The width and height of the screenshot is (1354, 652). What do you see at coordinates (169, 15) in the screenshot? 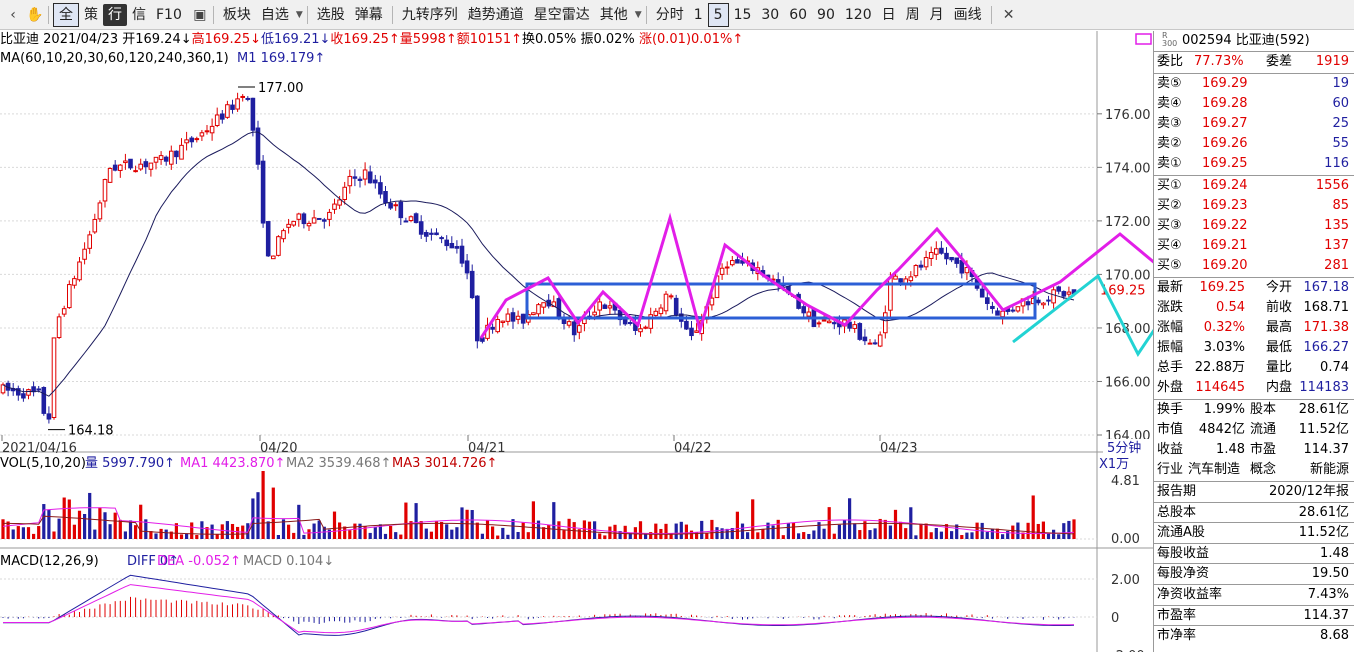
I see `toolbar-item: F10` at bounding box center [169, 15].